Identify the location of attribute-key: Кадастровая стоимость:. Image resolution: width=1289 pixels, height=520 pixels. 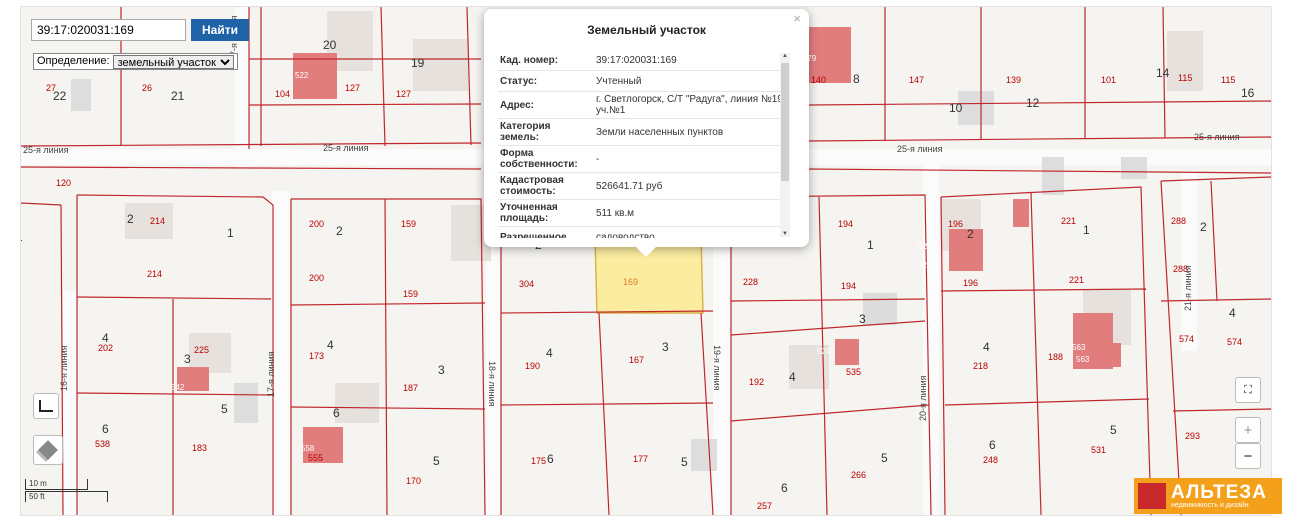
(532, 186).